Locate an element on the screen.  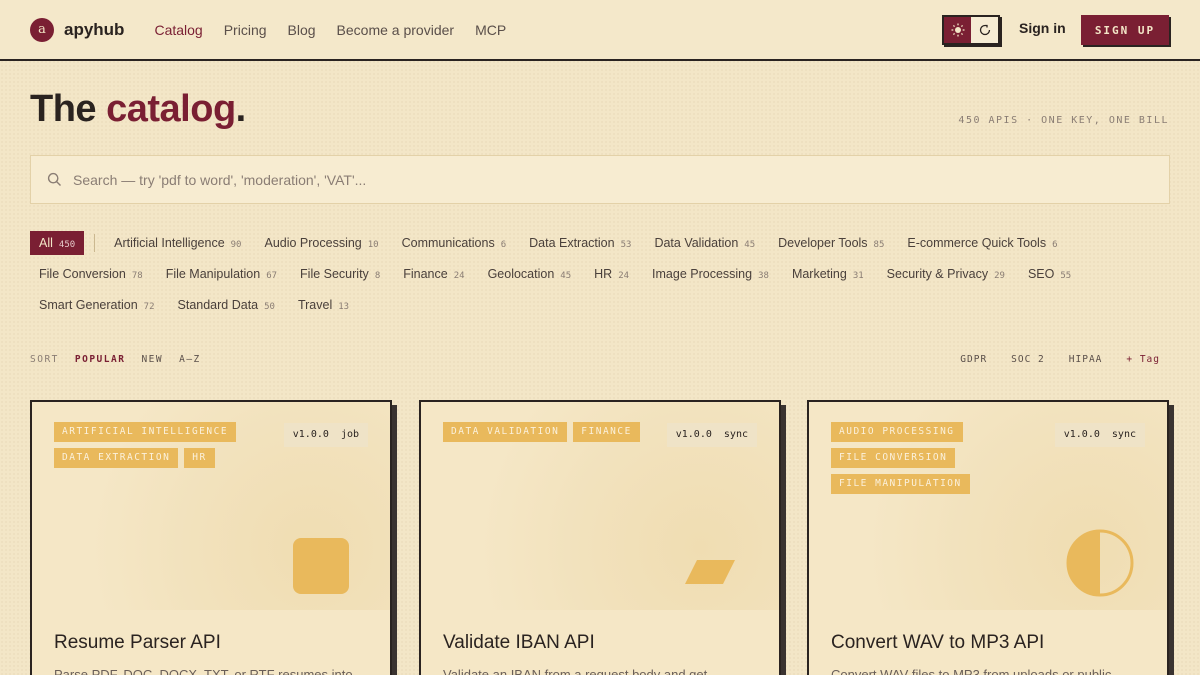
chip-count: 45 is located at coordinates (566, 276).